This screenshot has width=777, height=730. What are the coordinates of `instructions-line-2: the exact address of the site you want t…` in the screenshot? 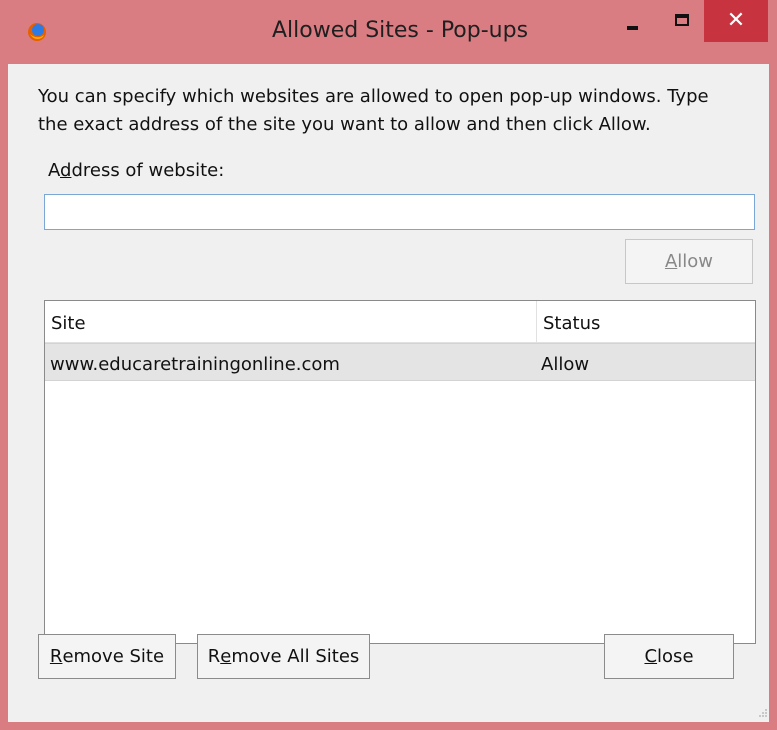 It's located at (344, 124).